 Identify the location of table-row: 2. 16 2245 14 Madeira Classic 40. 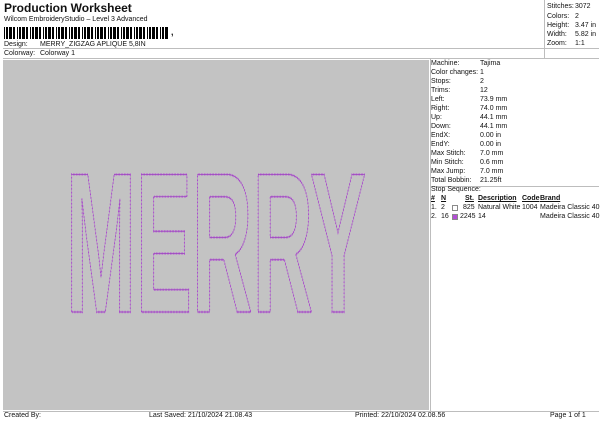
(515, 216).